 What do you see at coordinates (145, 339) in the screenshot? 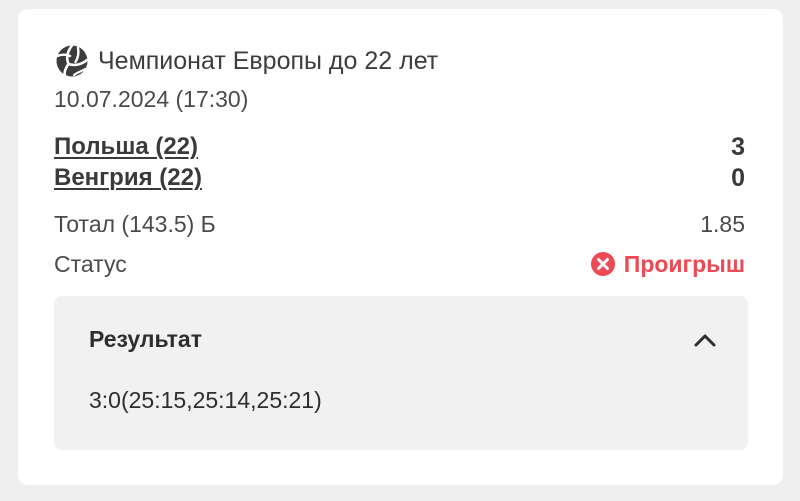
I see `result-title: Результат` at bounding box center [145, 339].